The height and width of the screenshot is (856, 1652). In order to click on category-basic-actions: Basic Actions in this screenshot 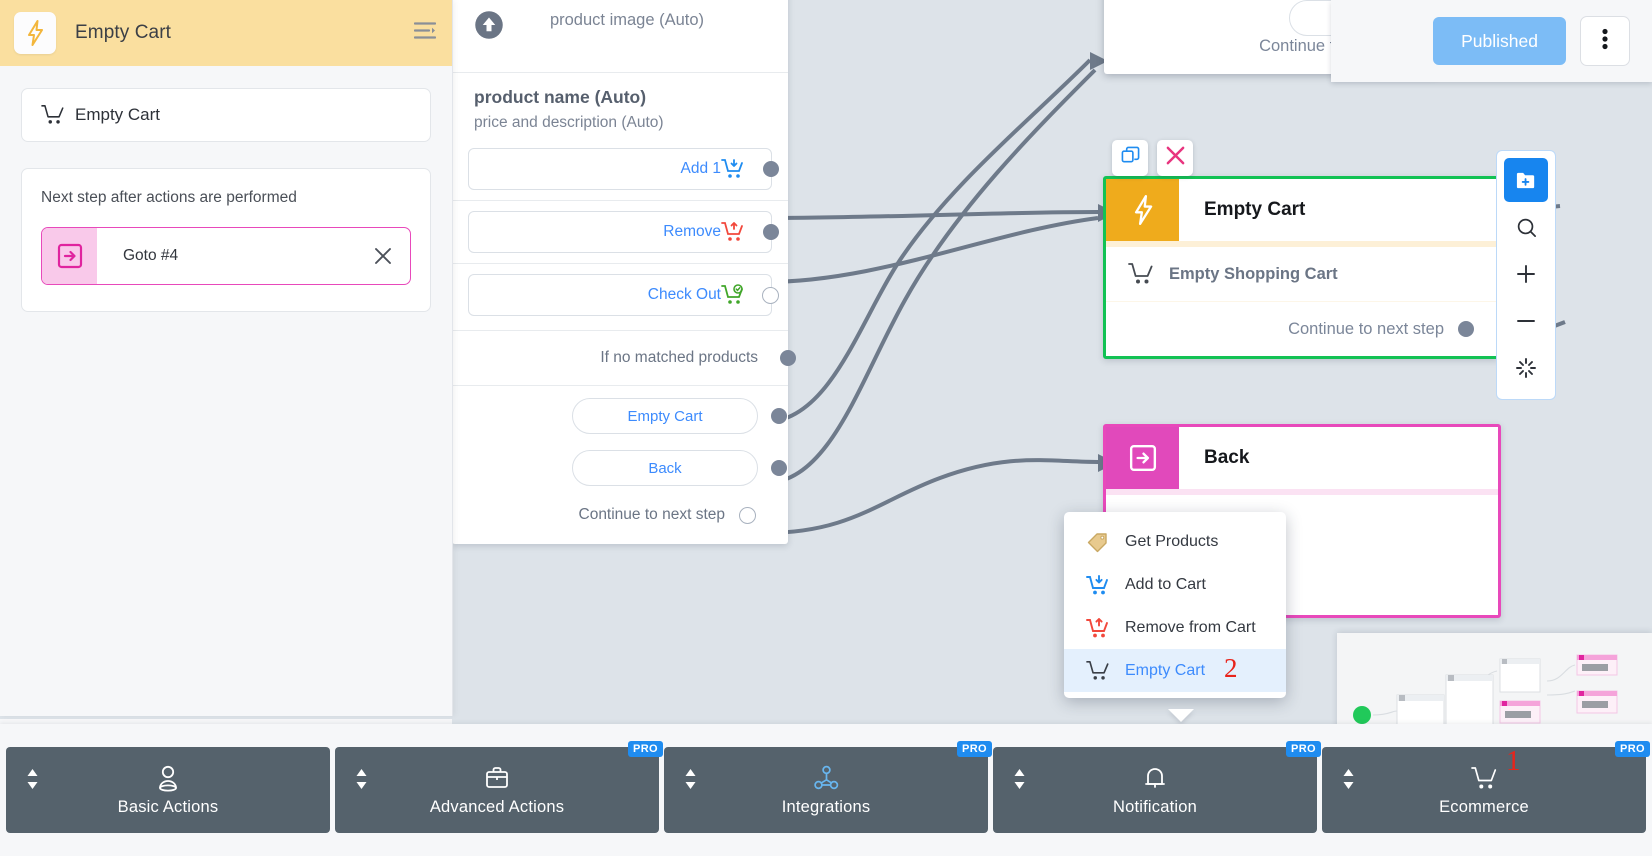, I will do `click(168, 790)`.